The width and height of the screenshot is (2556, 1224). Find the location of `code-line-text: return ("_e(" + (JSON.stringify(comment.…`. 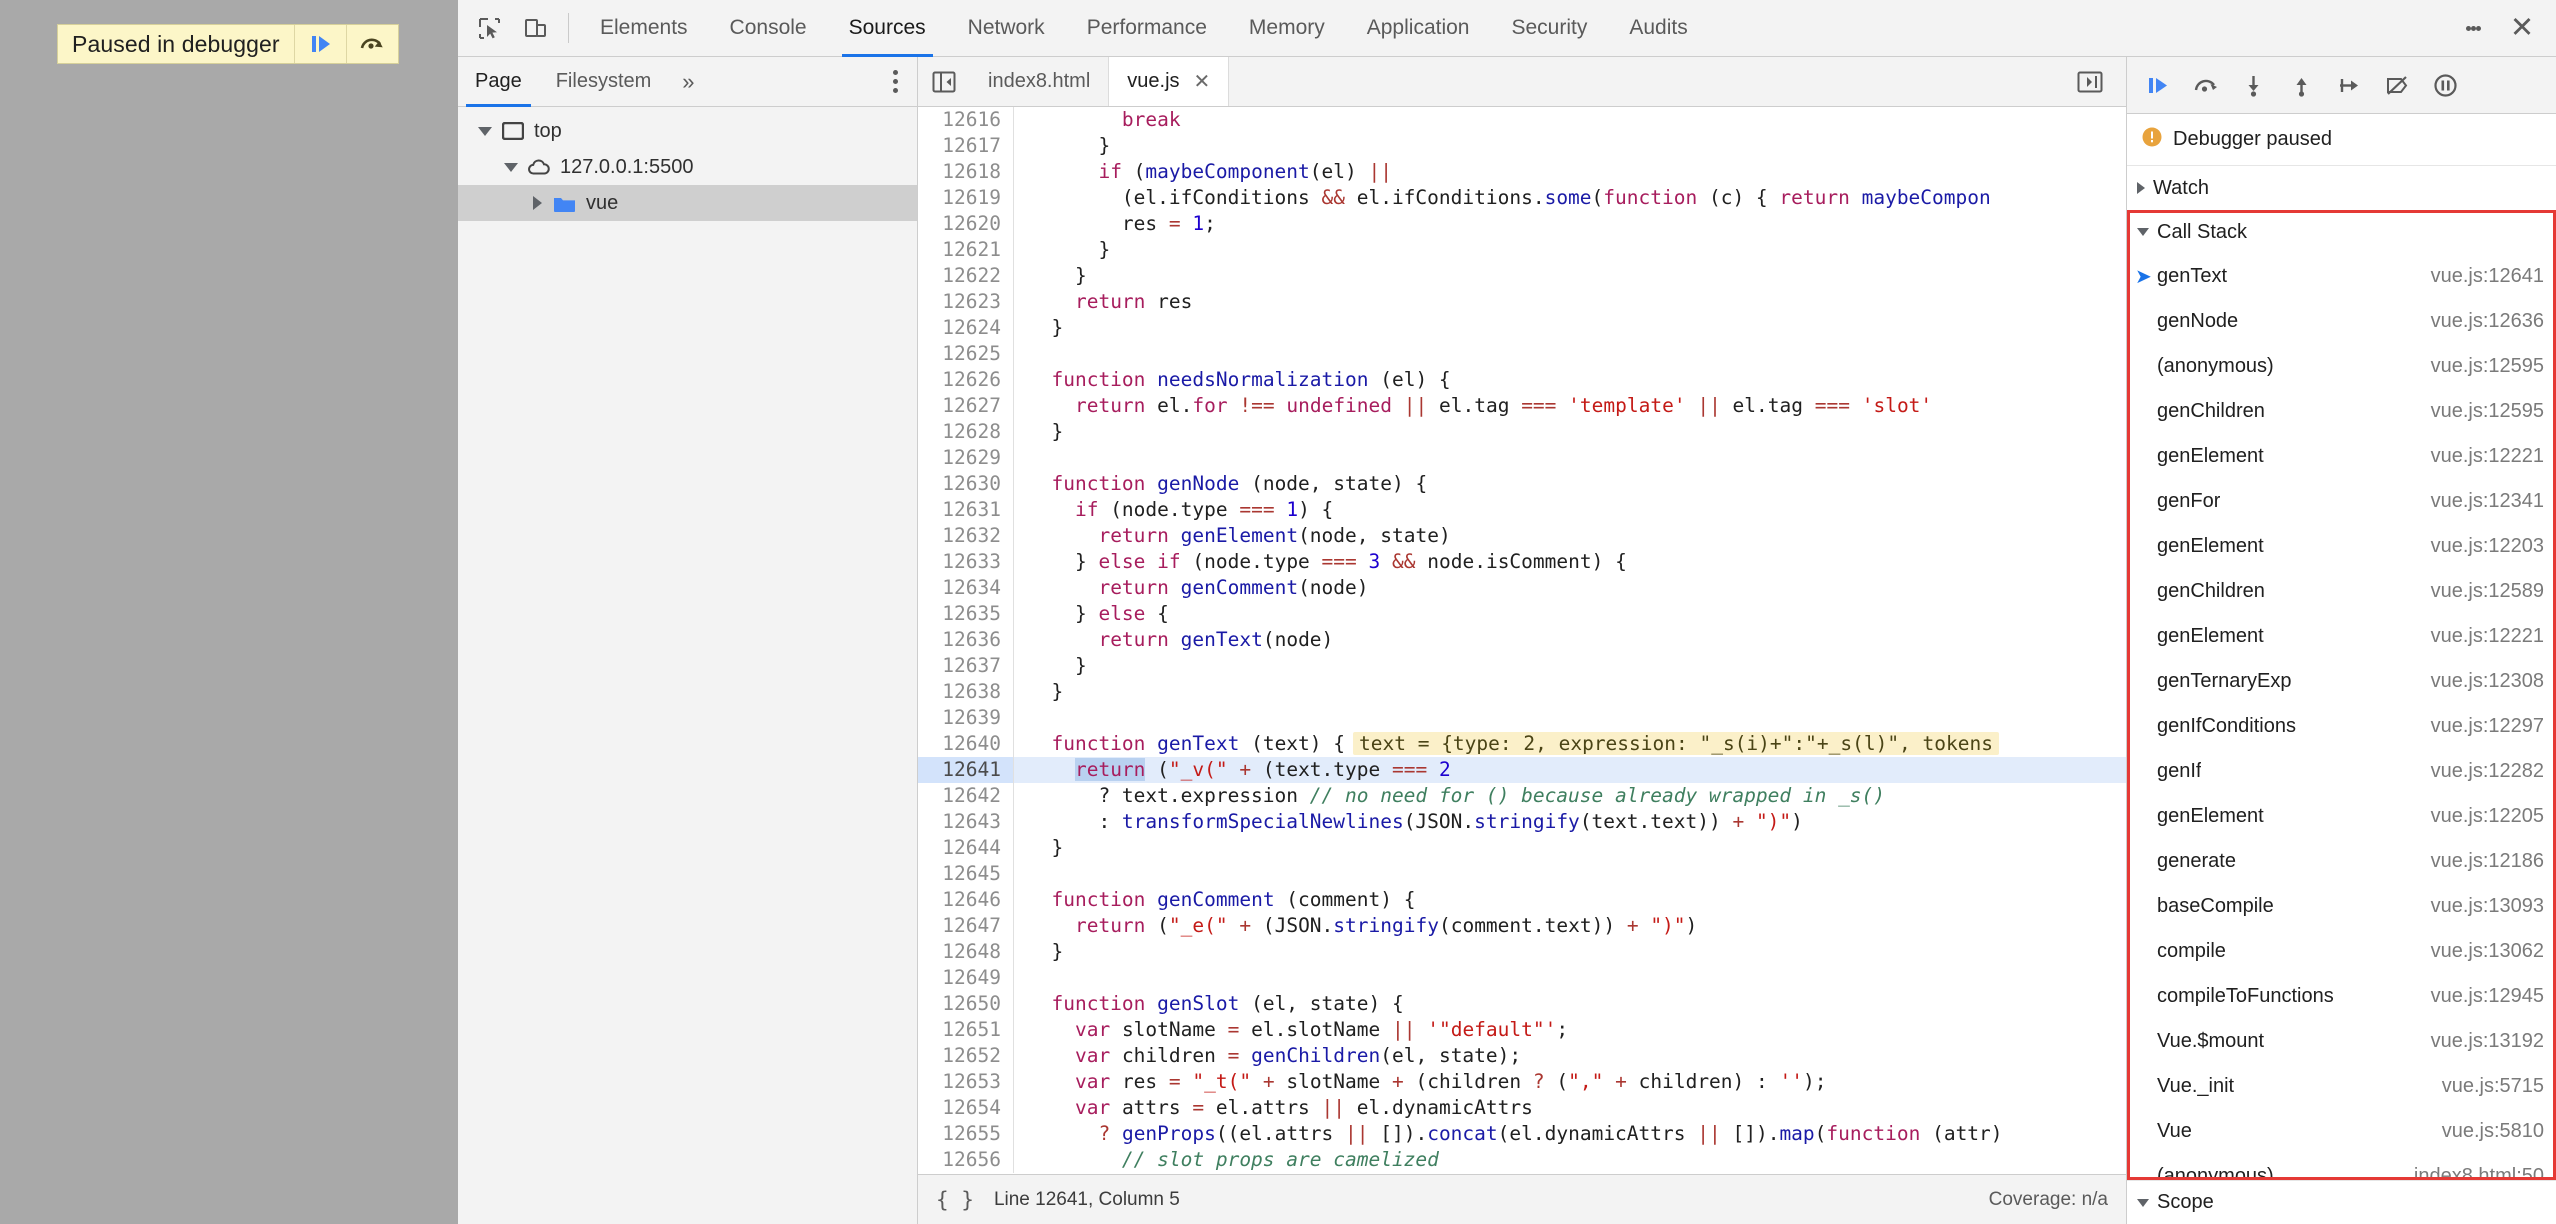

code-line-text: return ("_e(" + (JSON.stringify(comment.… is located at coordinates (1570, 926).